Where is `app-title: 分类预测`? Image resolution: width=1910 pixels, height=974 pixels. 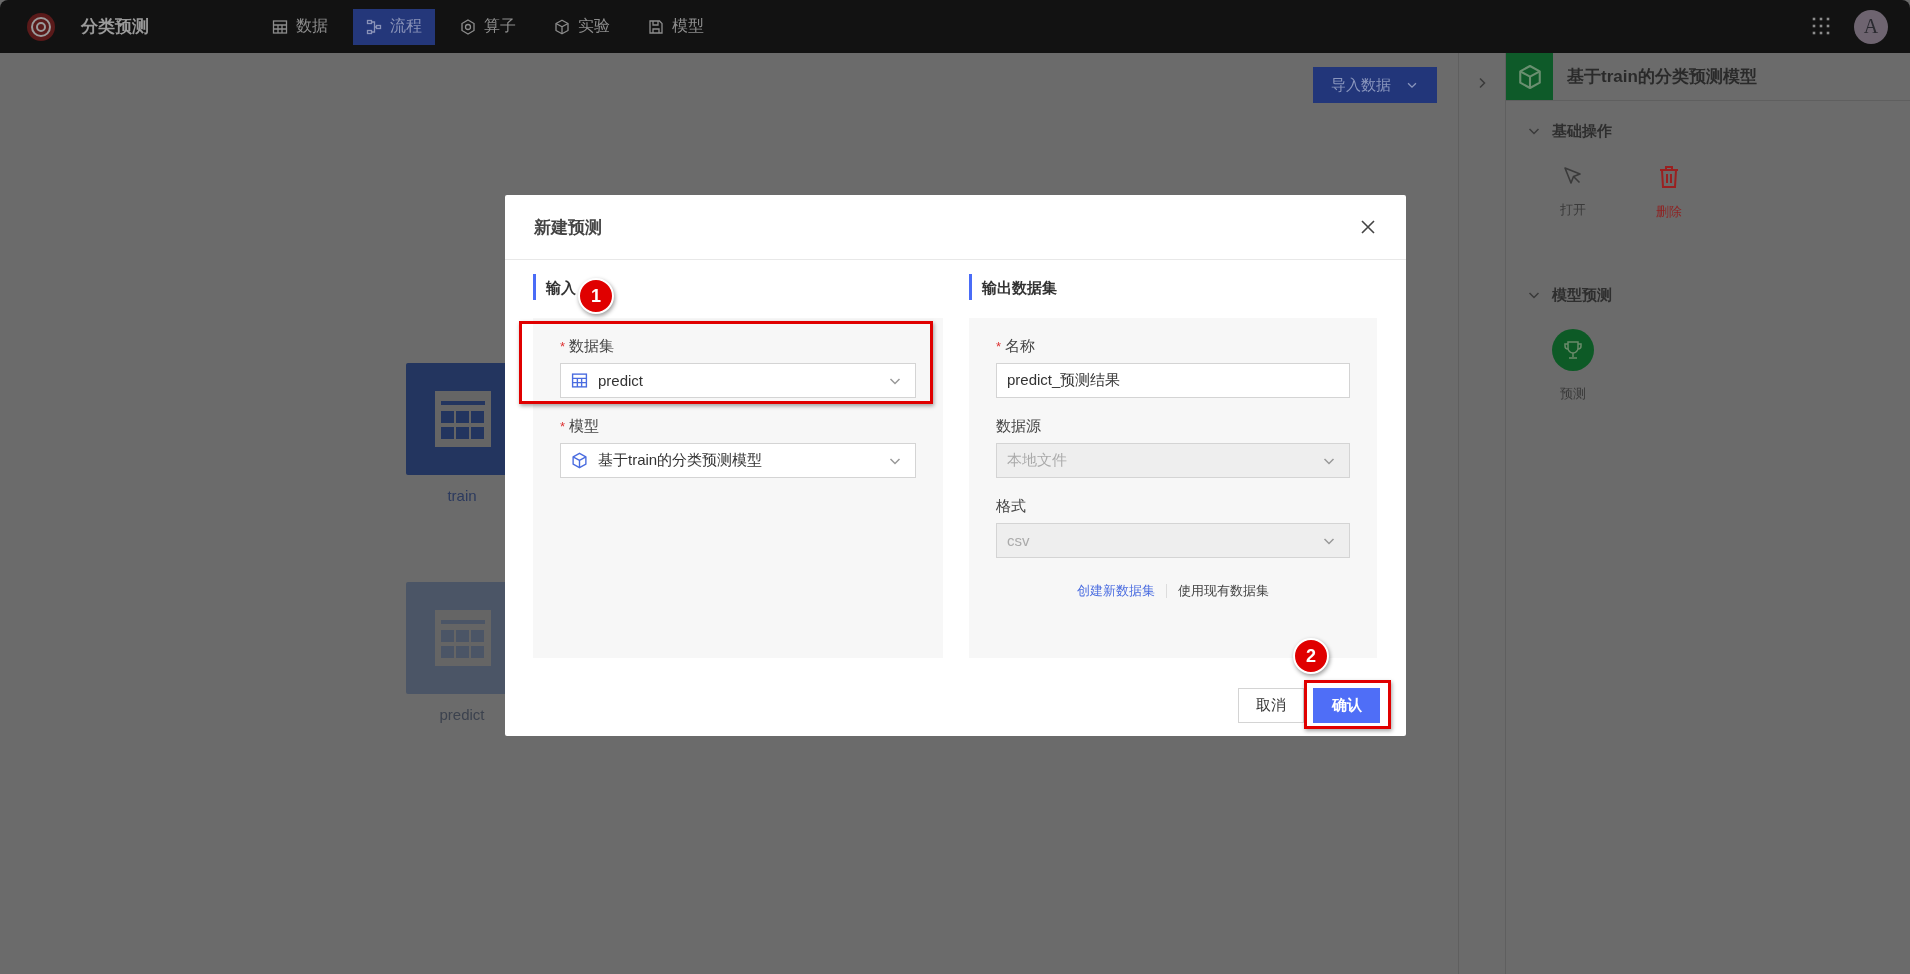 app-title: 分类预测 is located at coordinates (115, 27).